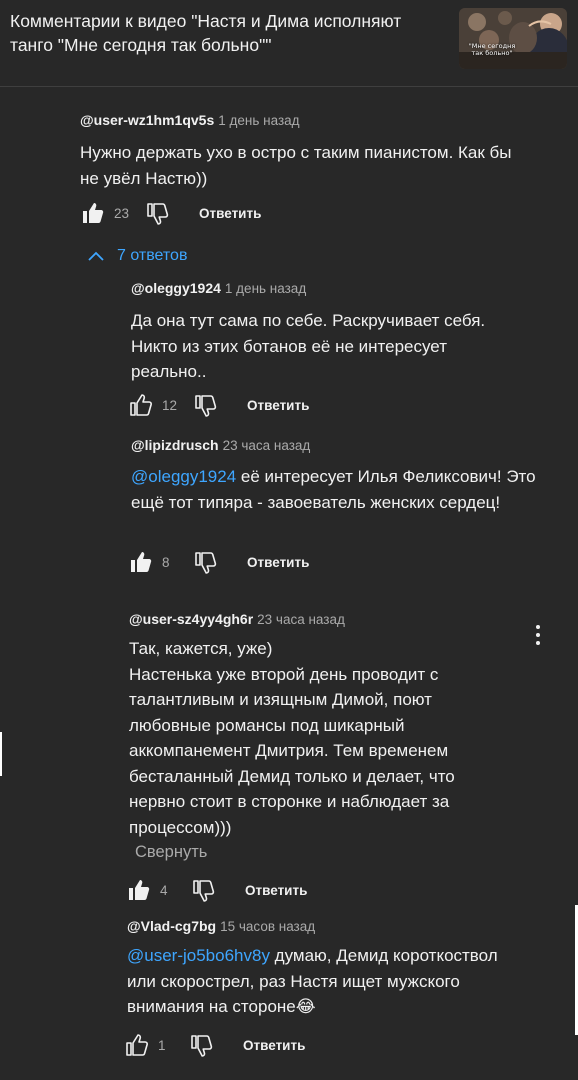 This screenshot has width=578, height=1080. I want to click on comment-meta: @user-wz1hm1qv5s 1 день назад, so click(190, 120).